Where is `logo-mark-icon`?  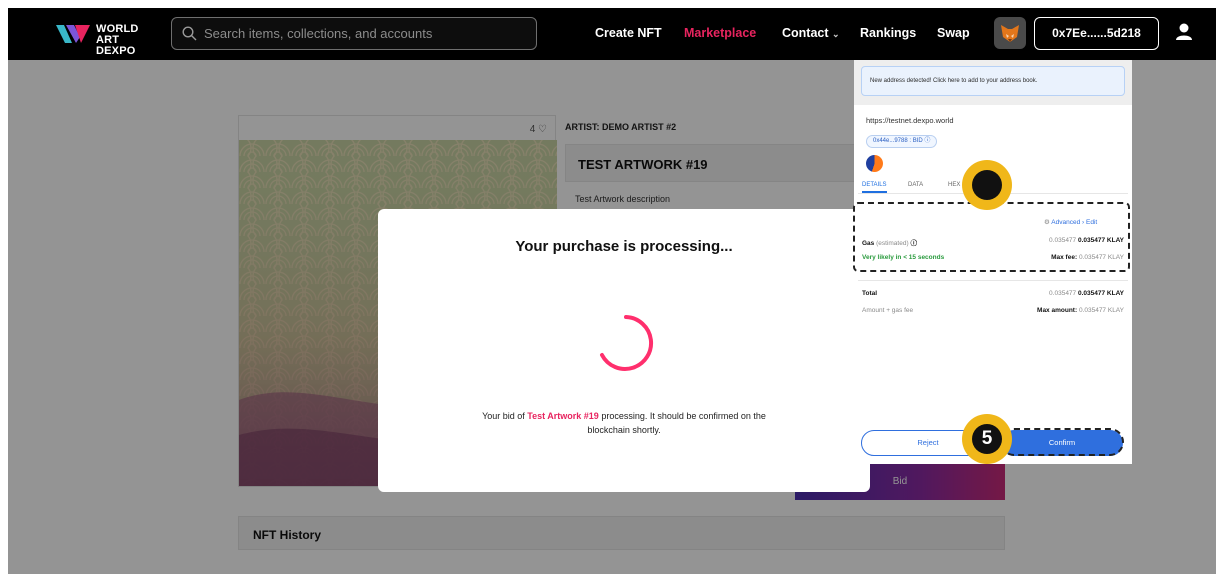 logo-mark-icon is located at coordinates (73, 34).